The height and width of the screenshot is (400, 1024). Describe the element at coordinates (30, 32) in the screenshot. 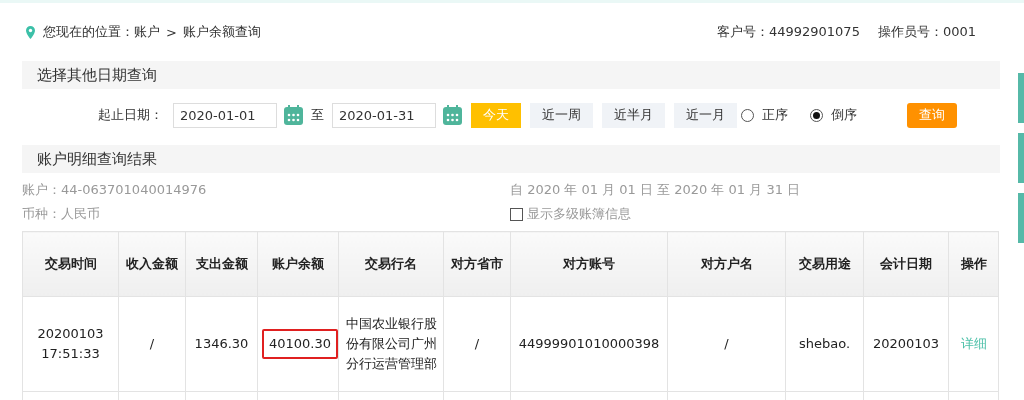

I see `location-pin-icon` at that location.